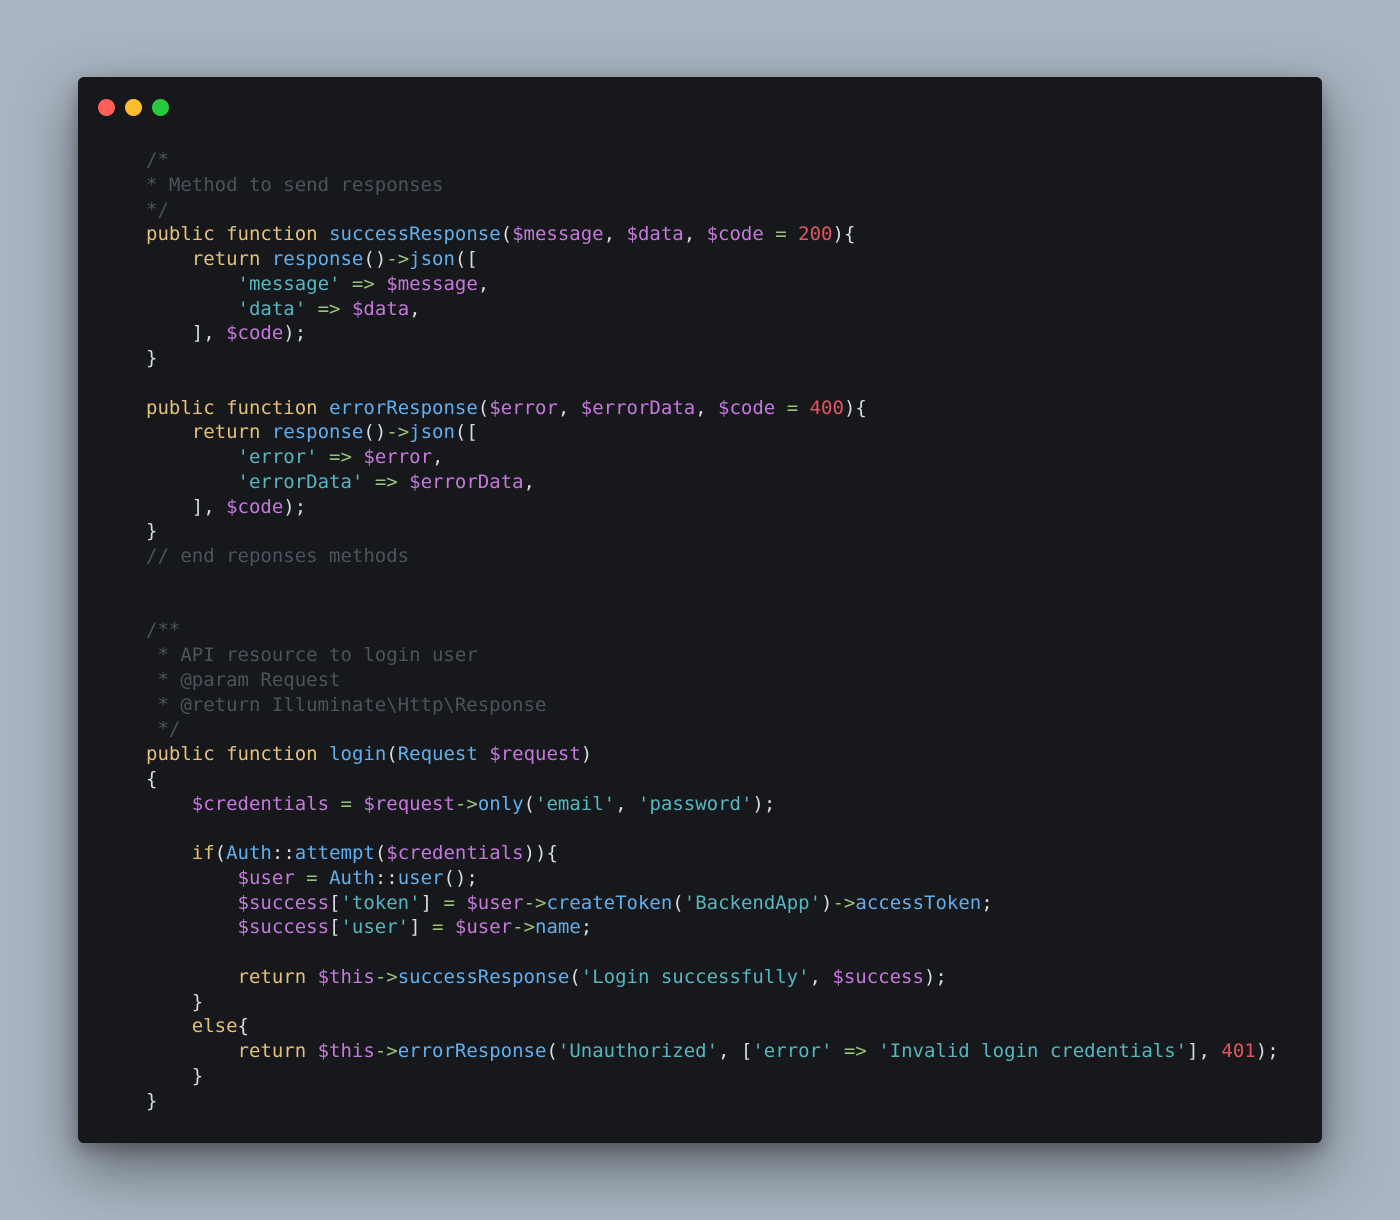  I want to click on code-token-func: name, so click(558, 927).